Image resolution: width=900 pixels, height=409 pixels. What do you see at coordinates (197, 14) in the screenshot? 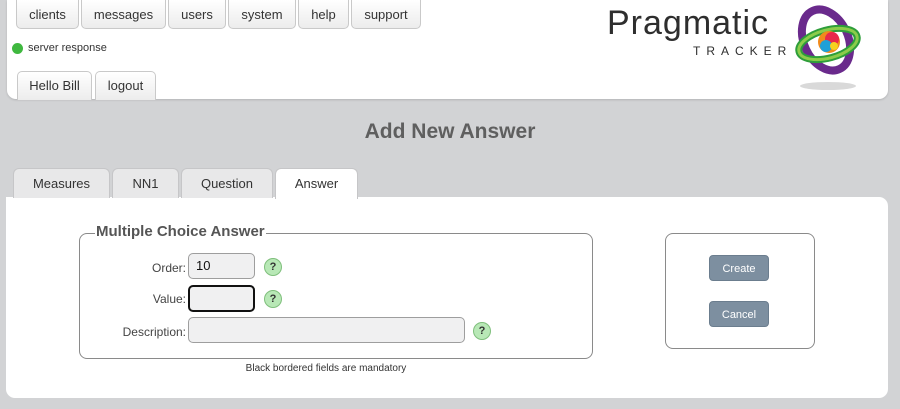
I see `nav-tab-users: users` at bounding box center [197, 14].